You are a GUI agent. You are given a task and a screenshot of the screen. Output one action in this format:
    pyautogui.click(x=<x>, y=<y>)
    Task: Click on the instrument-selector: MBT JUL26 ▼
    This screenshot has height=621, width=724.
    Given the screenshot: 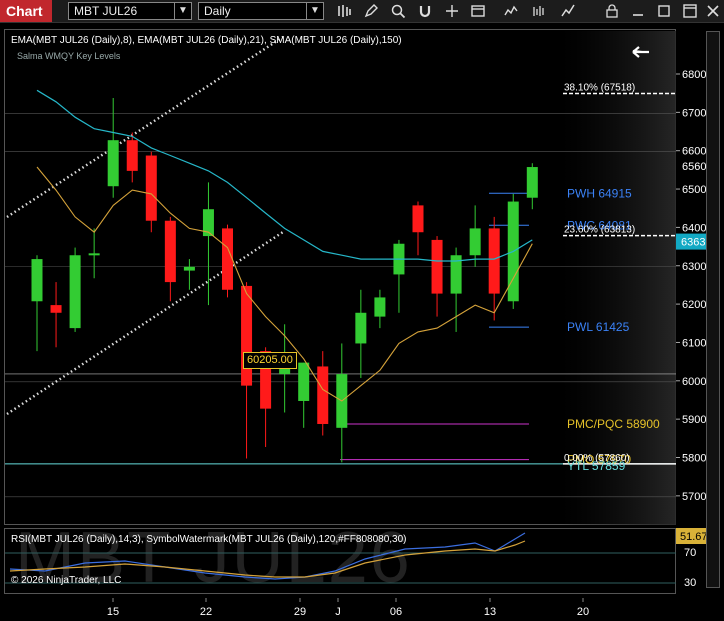 What is the action you would take?
    pyautogui.click(x=130, y=11)
    